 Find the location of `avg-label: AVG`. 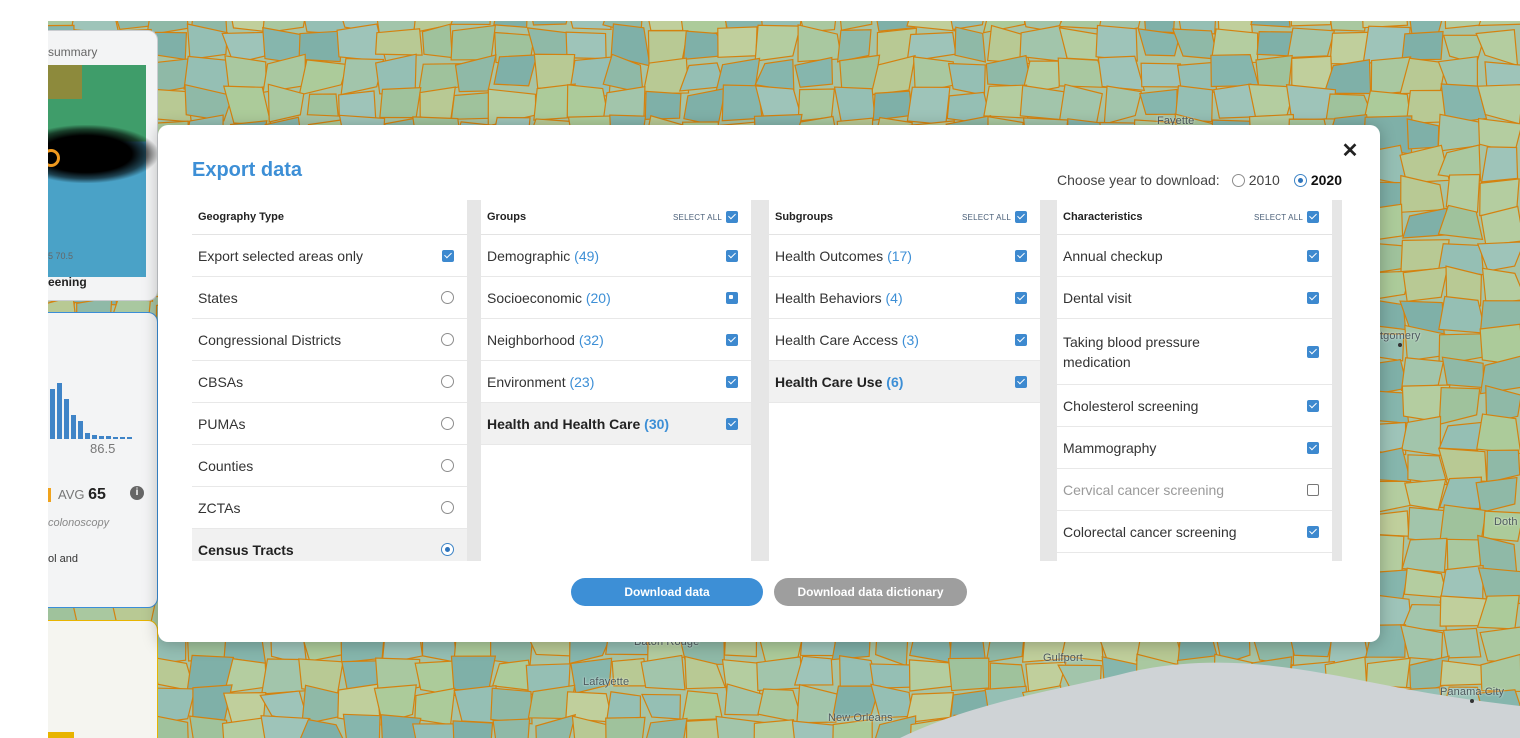

avg-label: AVG is located at coordinates (71, 494).